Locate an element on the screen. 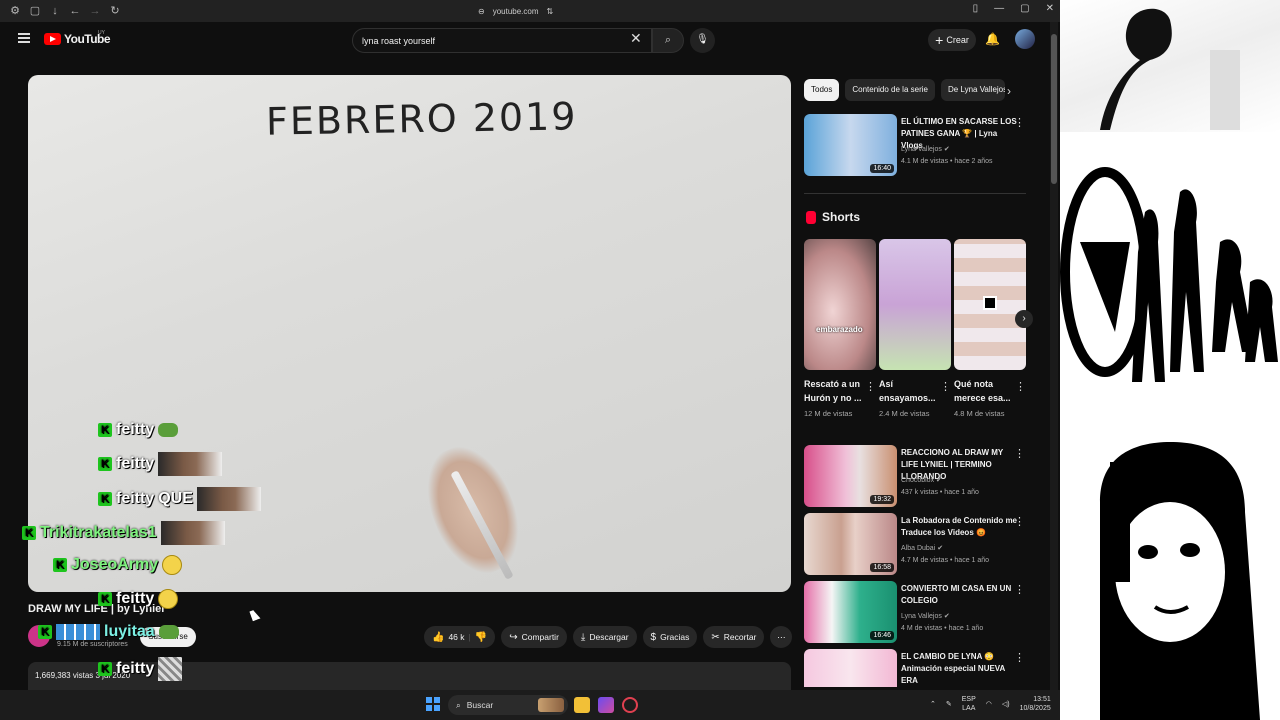 The height and width of the screenshot is (720, 1280). video-thumbnail: 16:46 is located at coordinates (850, 612).